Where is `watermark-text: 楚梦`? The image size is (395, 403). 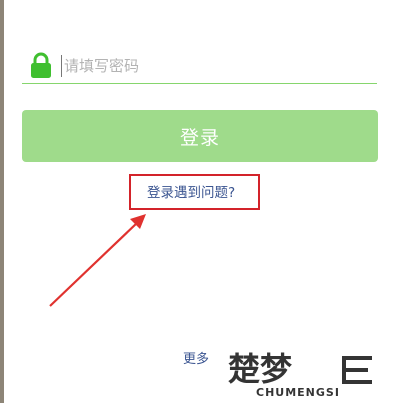
watermark-text: 楚梦 is located at coordinates (260, 369).